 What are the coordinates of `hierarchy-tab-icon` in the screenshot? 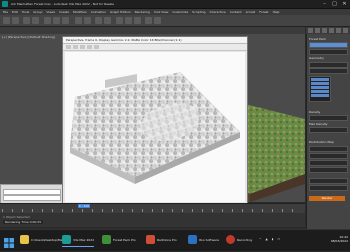 It's located at (324, 30).